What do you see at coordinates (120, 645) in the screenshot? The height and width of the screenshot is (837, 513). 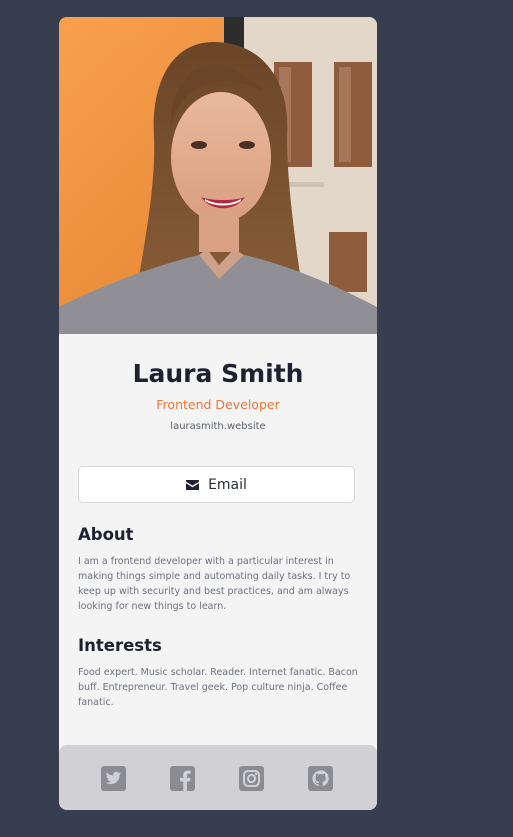 I see `interests-heading: Interests` at bounding box center [120, 645].